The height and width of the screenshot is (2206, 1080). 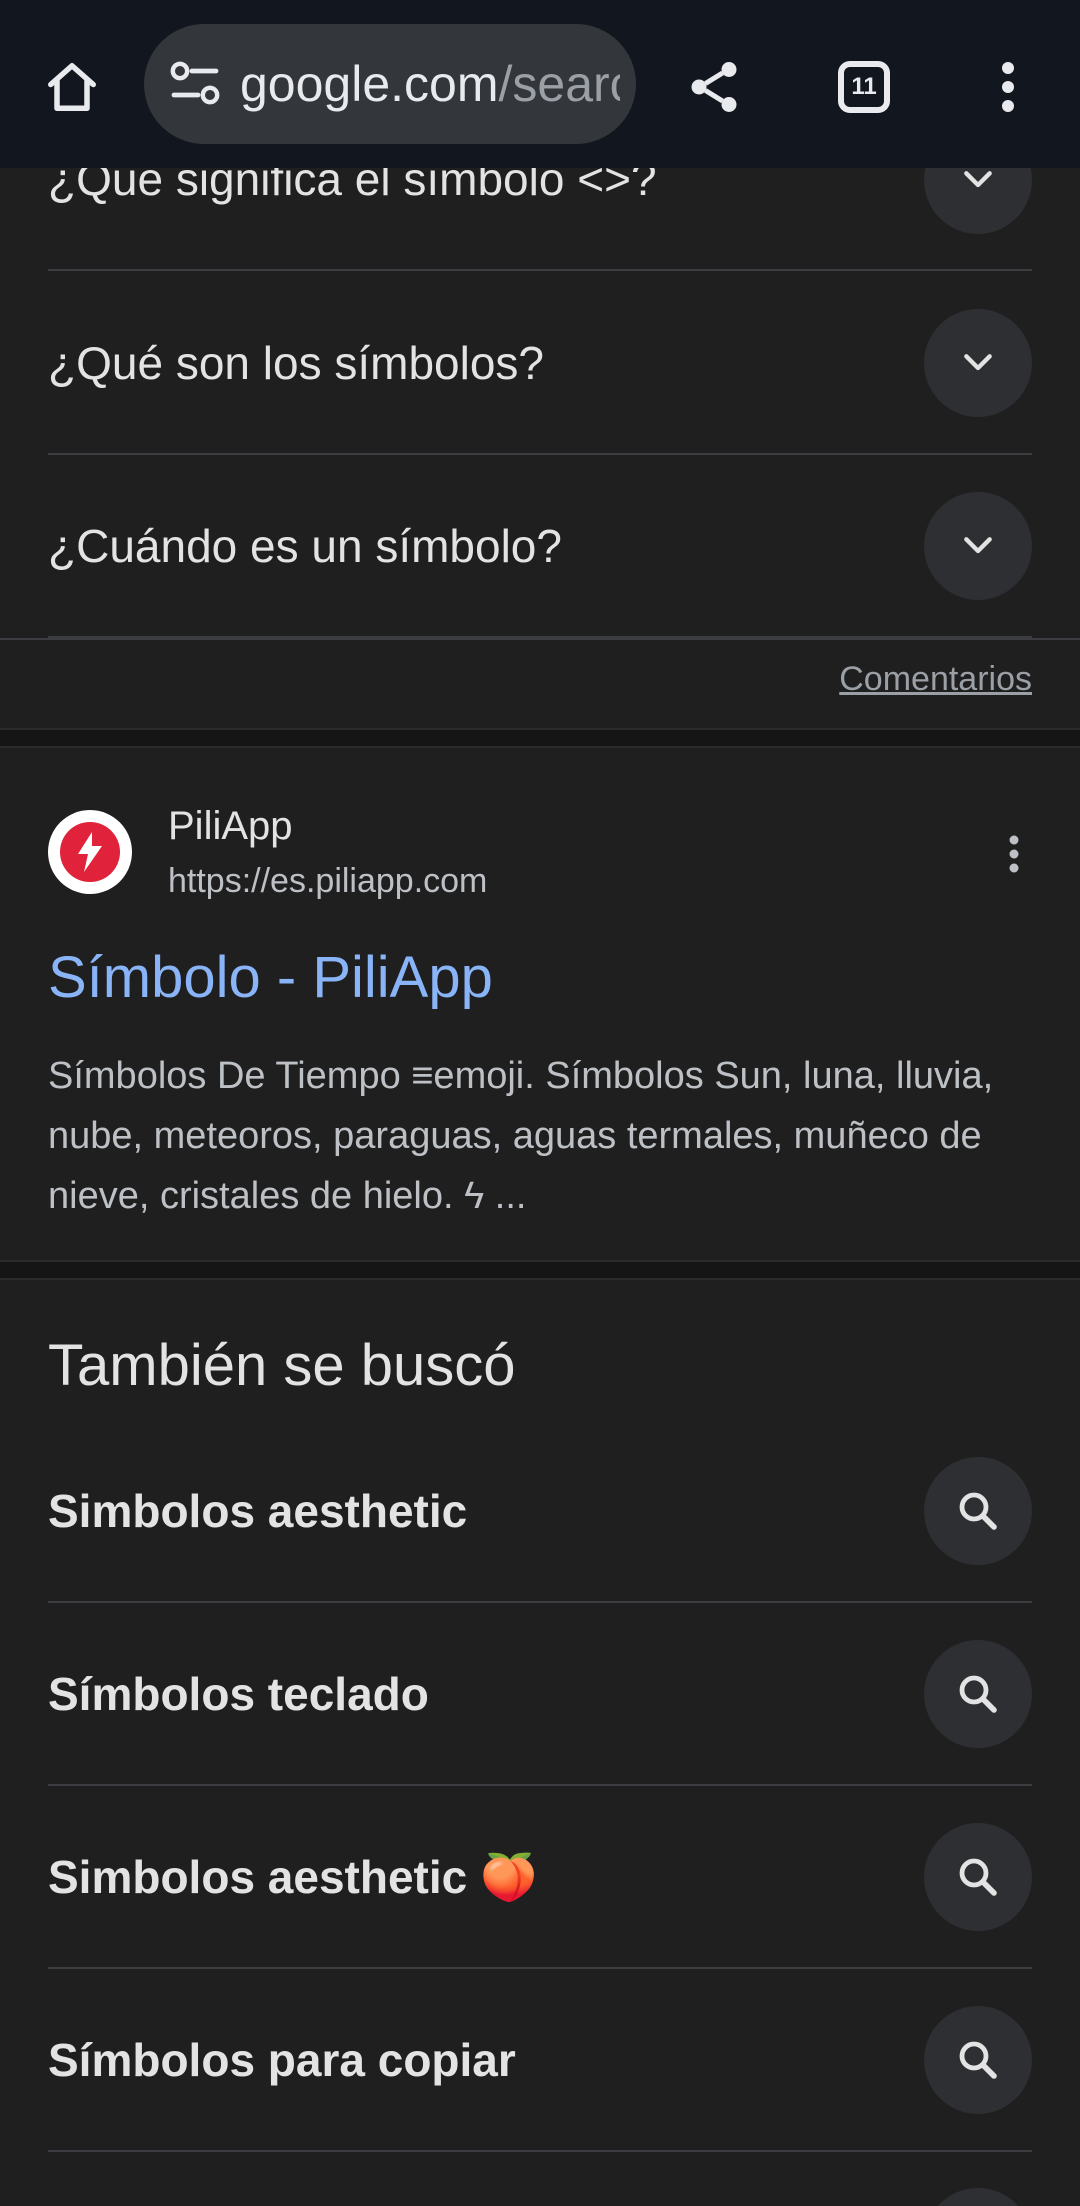 What do you see at coordinates (327, 881) in the screenshot?
I see `site-url: https://es.piliapp.com` at bounding box center [327, 881].